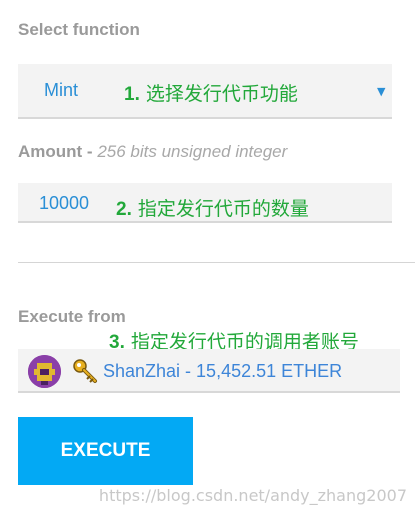 The height and width of the screenshot is (515, 415). Describe the element at coordinates (61, 90) in the screenshot. I see `function-select-value: Mint` at that location.